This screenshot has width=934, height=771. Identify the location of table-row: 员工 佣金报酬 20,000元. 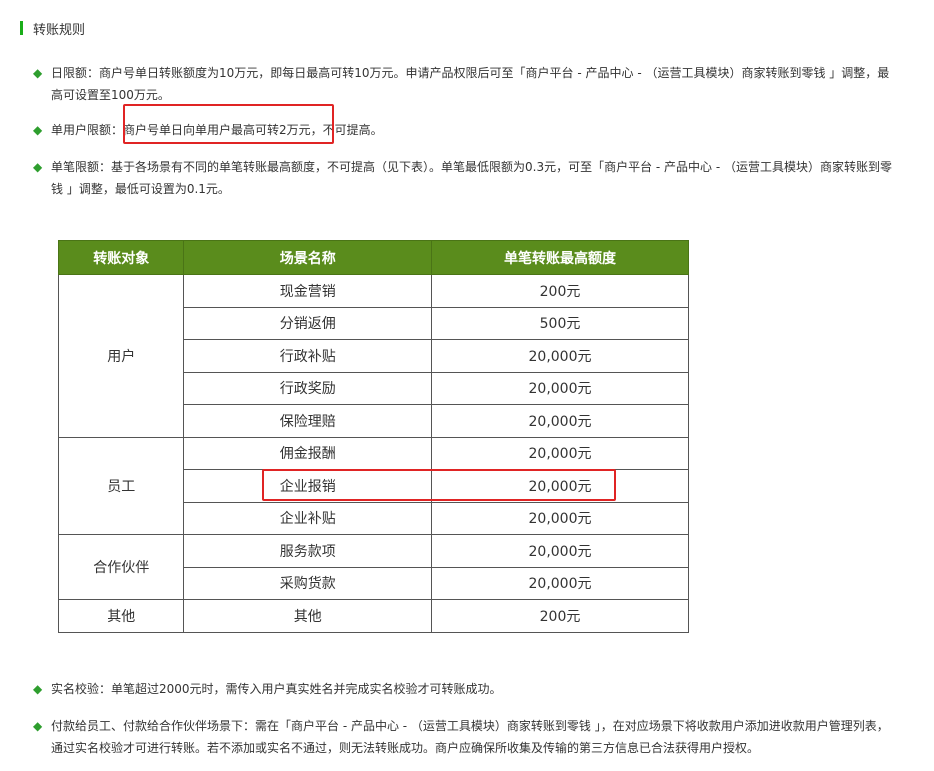
(373, 485).